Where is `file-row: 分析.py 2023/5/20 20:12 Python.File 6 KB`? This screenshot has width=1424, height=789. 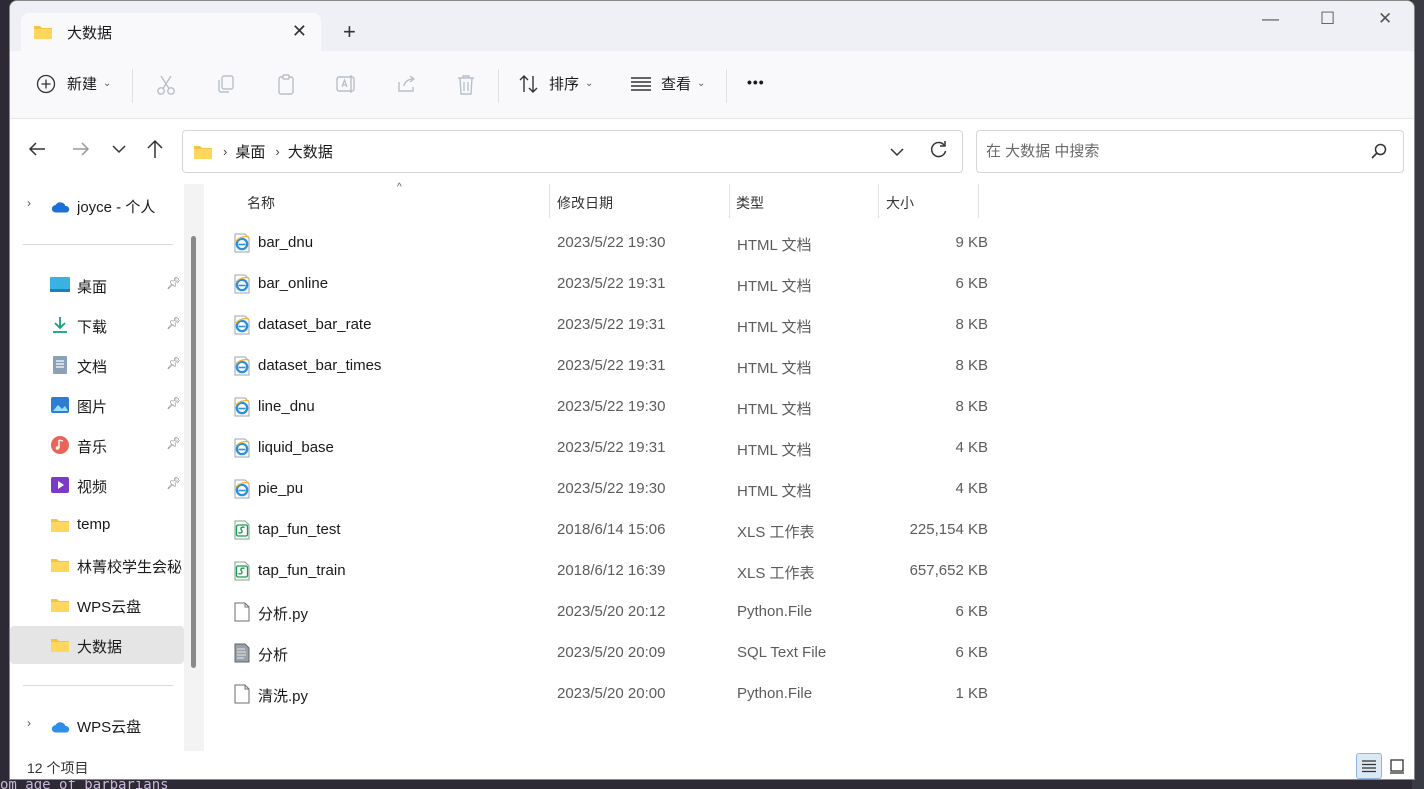
file-row: 分析.py 2023/5/20 20:12 Python.File 6 KB is located at coordinates (610, 612).